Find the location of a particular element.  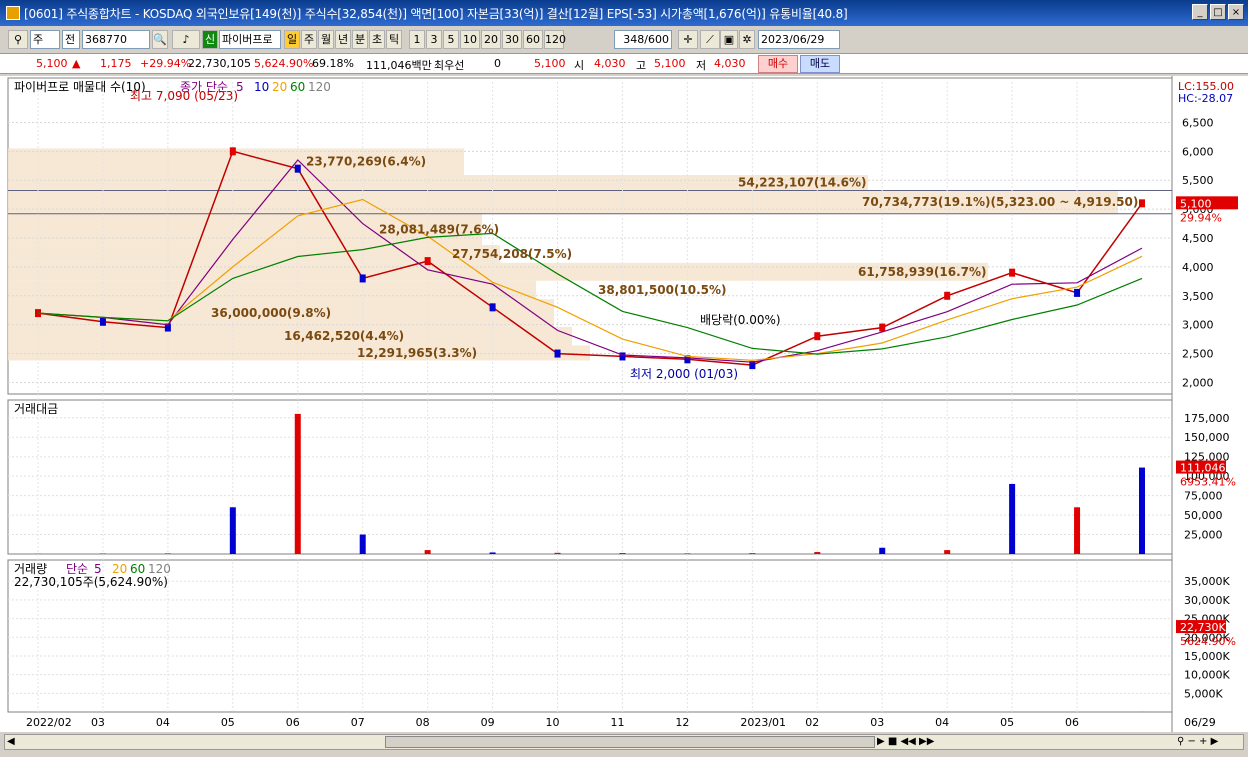

volume-profile-label-9: 12,291,965(3.3%) is located at coordinates (417, 353).